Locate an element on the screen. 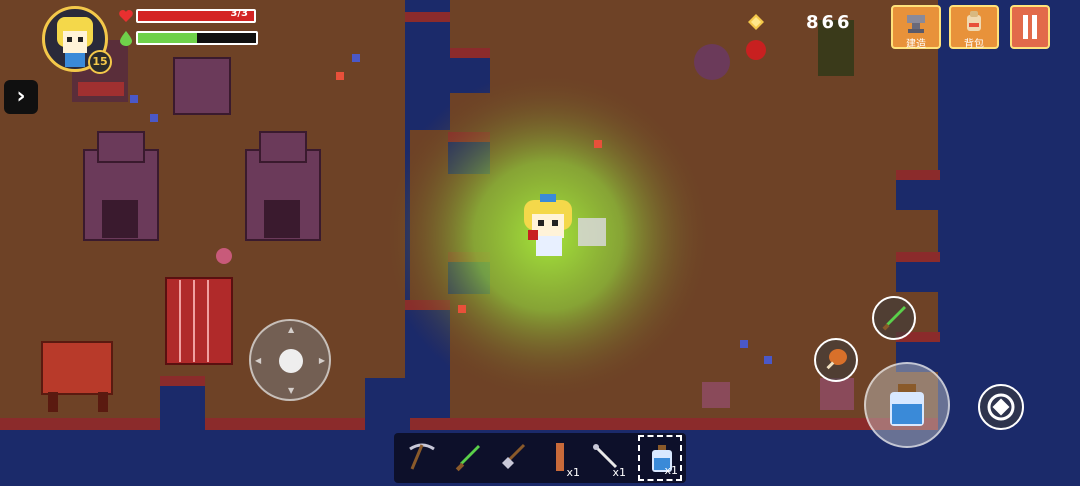  pickaxe-icon is located at coordinates (422, 456).